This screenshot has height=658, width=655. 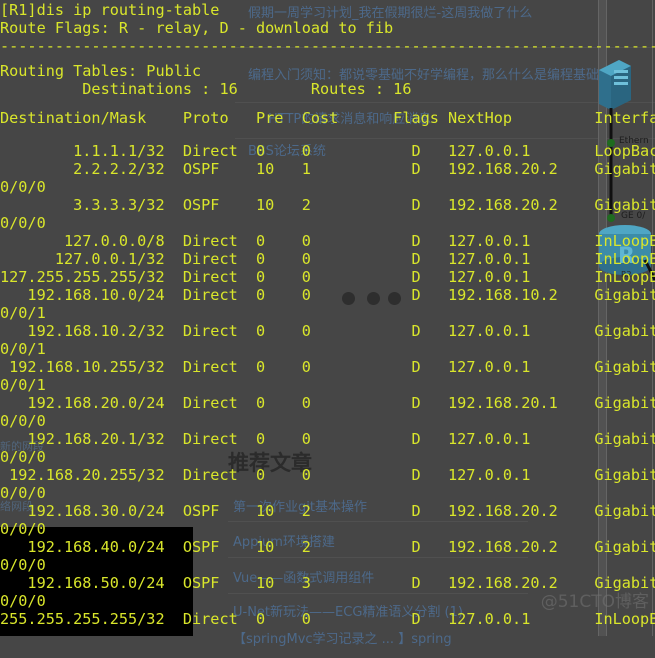 What do you see at coordinates (594, 602) in the screenshot?
I see `site-watermark: @51CTO博客` at bounding box center [594, 602].